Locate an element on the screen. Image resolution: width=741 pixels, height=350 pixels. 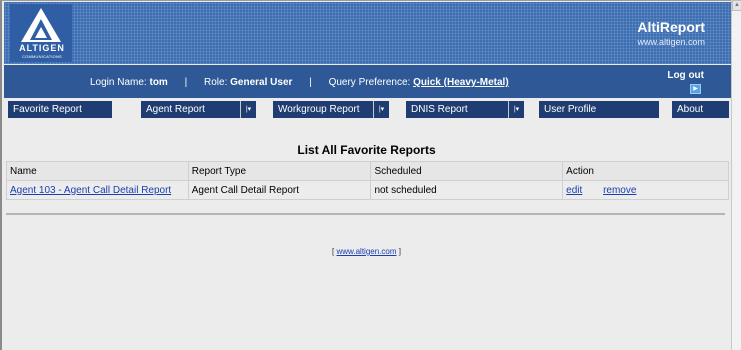
query-preference-link: Quick (Heavy-Metal) is located at coordinates (461, 82).